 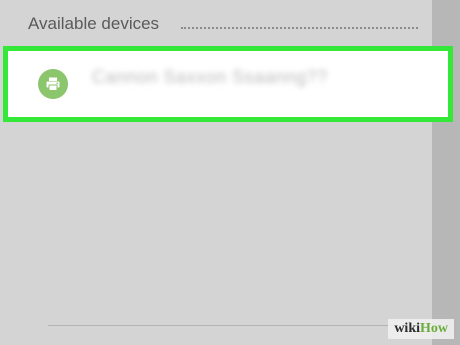 What do you see at coordinates (94, 23) in the screenshot?
I see `section-title: Available devices` at bounding box center [94, 23].